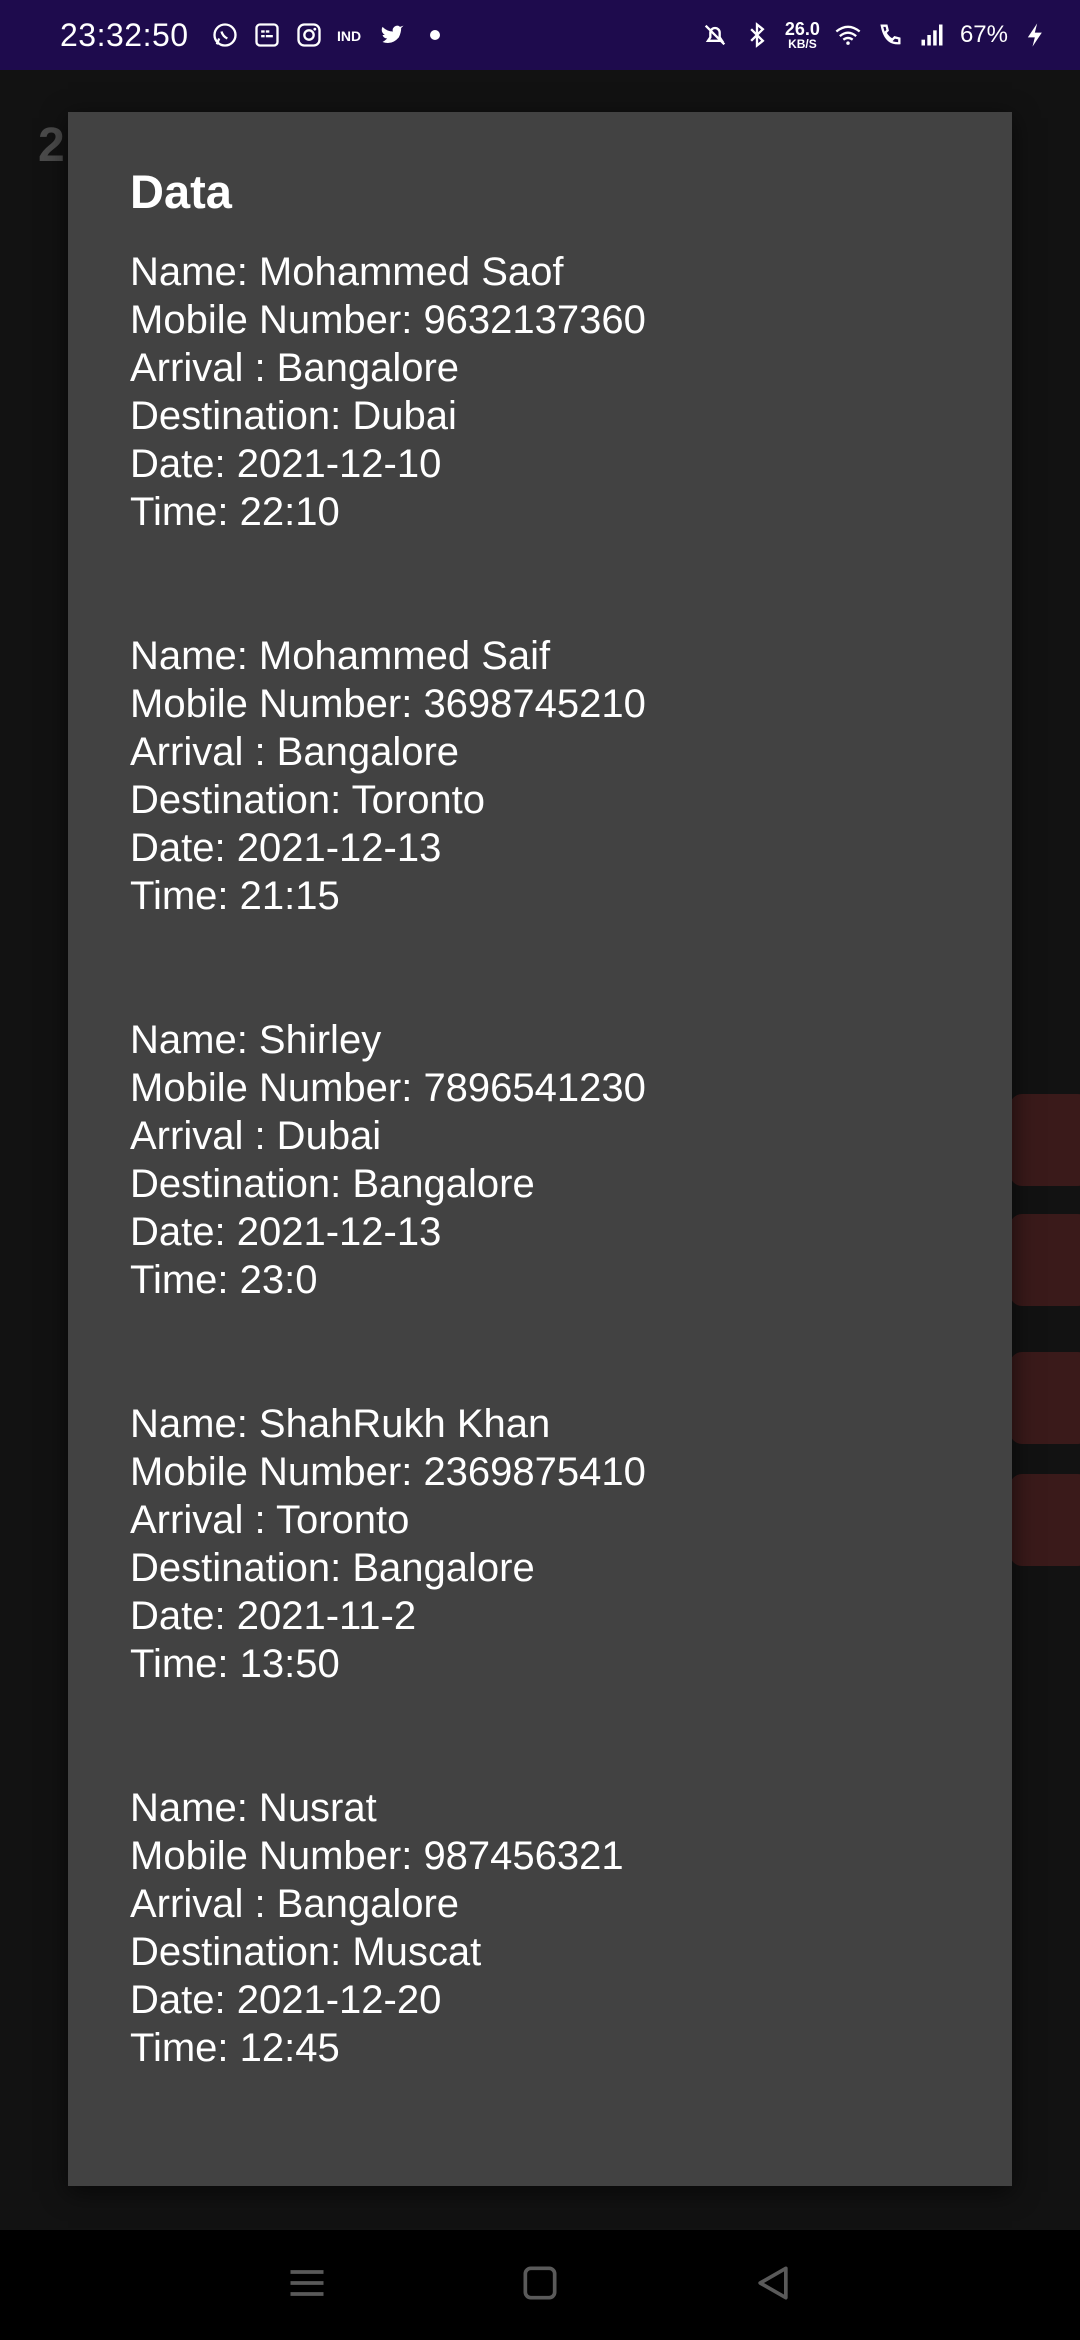  I want to click on wifi-icon, so click(848, 35).